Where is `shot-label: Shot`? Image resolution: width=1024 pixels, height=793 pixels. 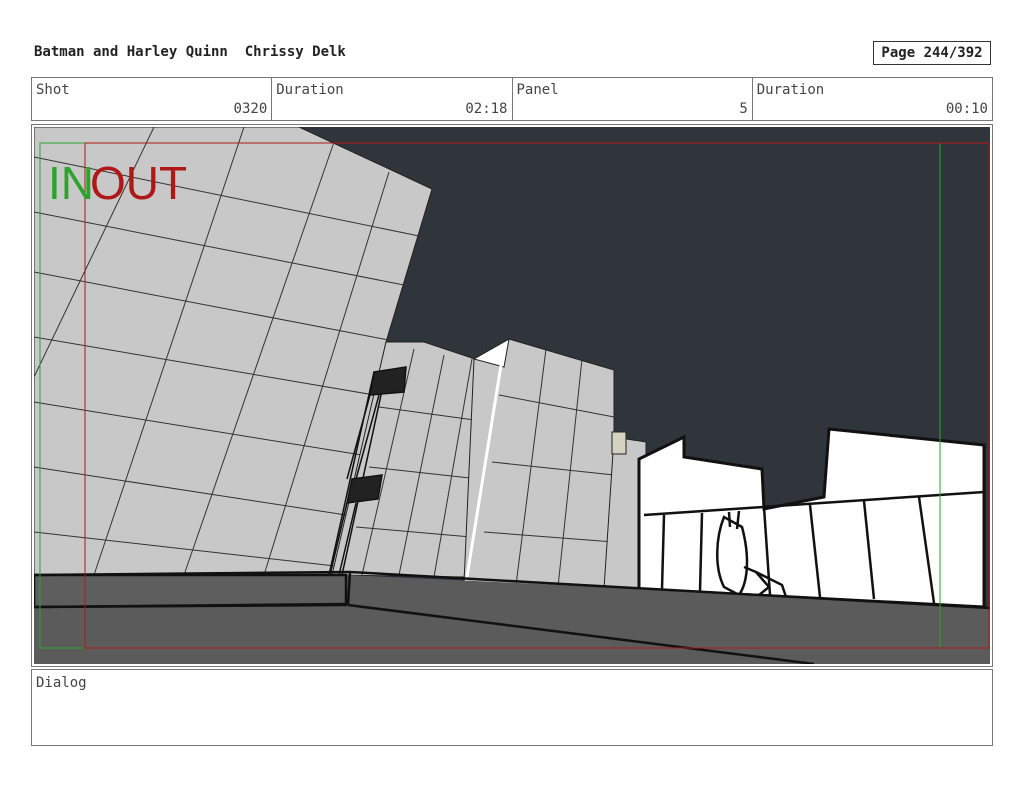 shot-label: Shot is located at coordinates (53, 90).